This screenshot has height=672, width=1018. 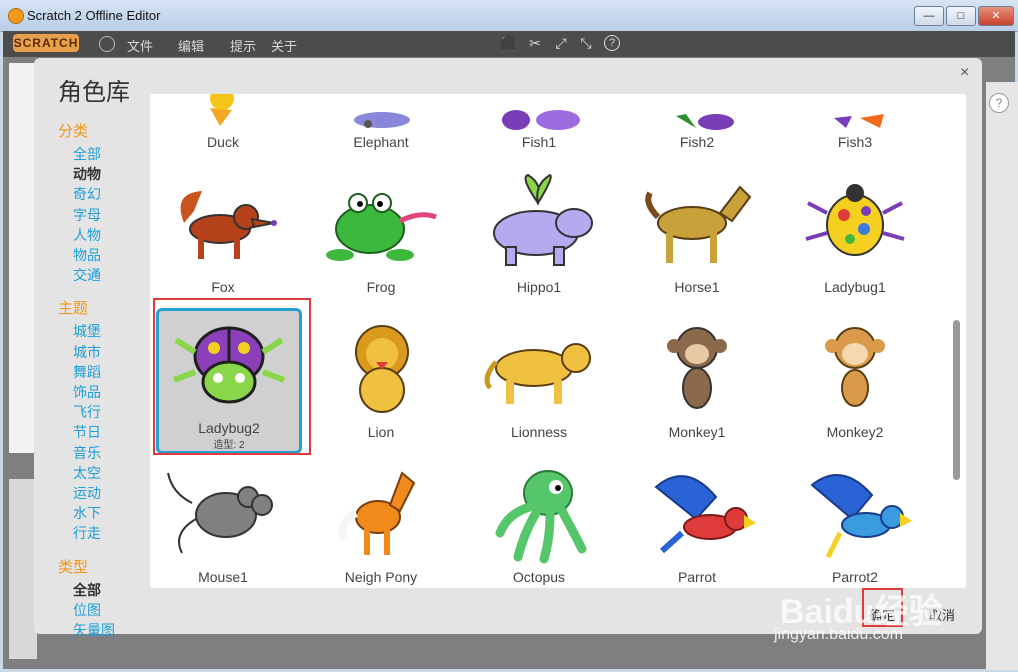 I want to click on stage-area, so click(x=23, y=258).